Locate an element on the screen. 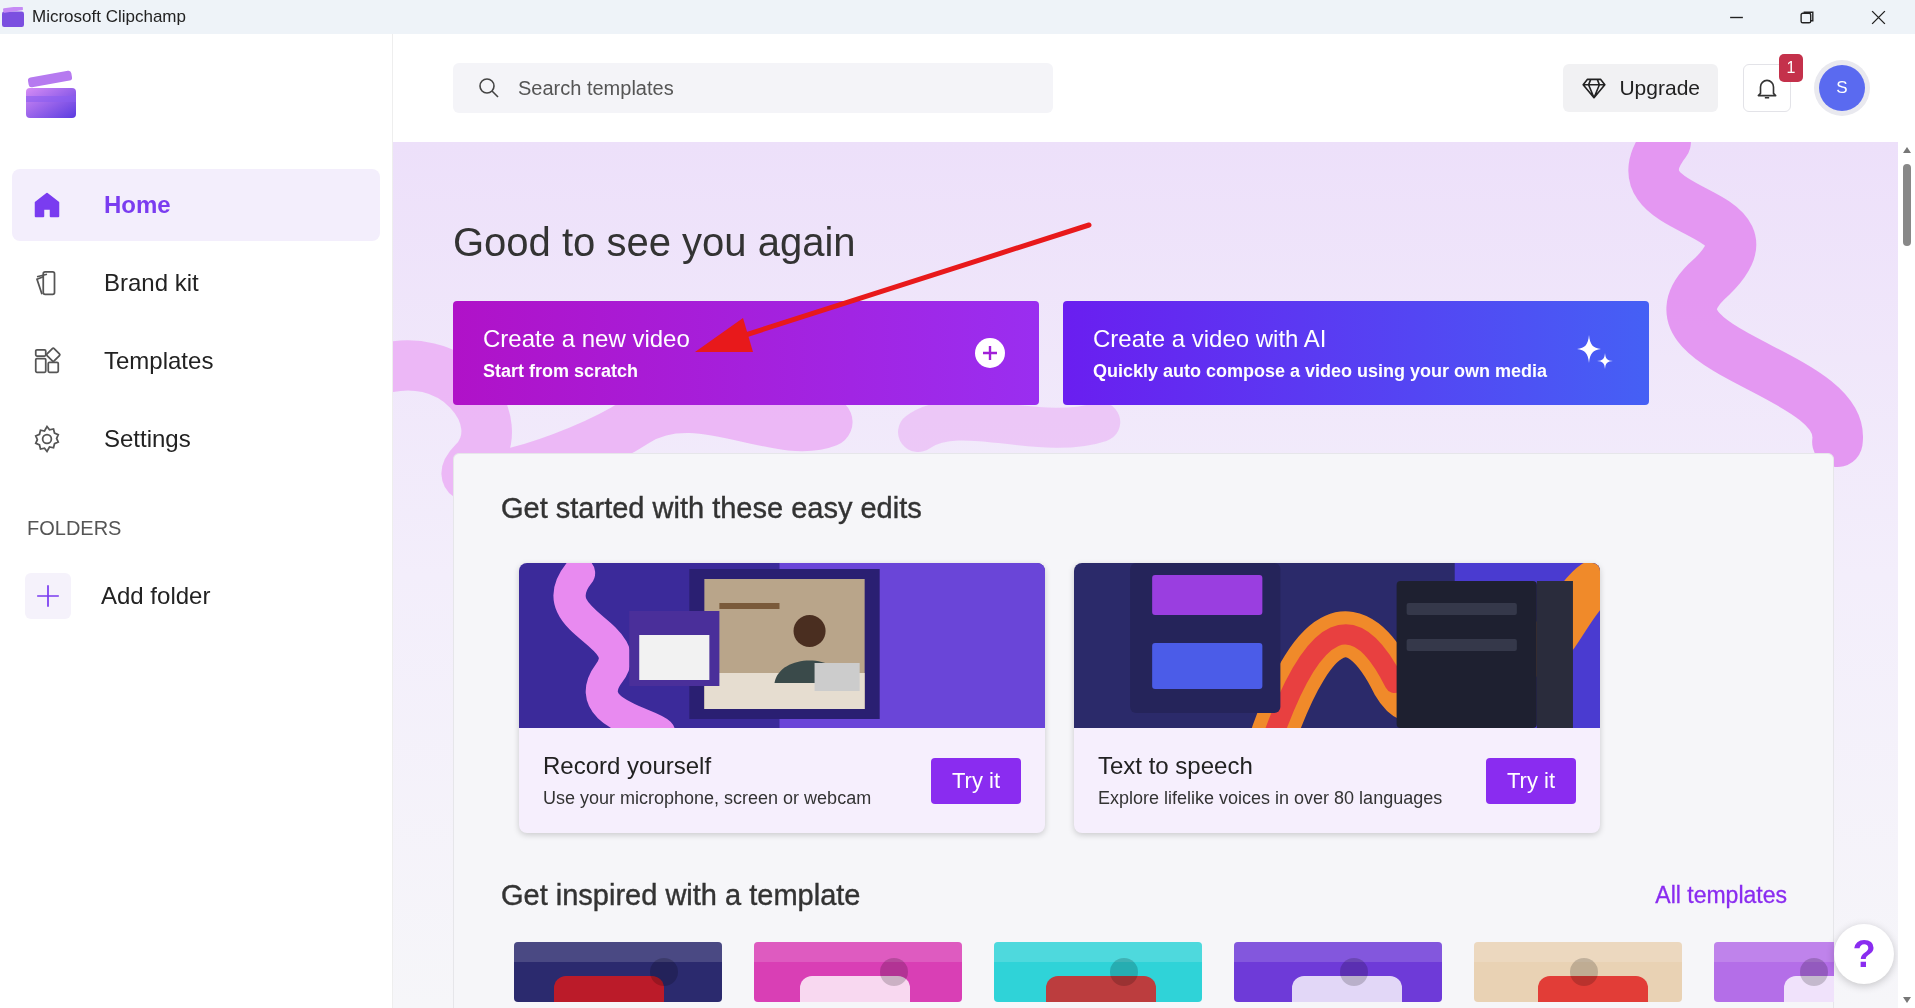 The height and width of the screenshot is (1008, 1915). card-description: Use your microphone, screen or webcam is located at coordinates (707, 798).